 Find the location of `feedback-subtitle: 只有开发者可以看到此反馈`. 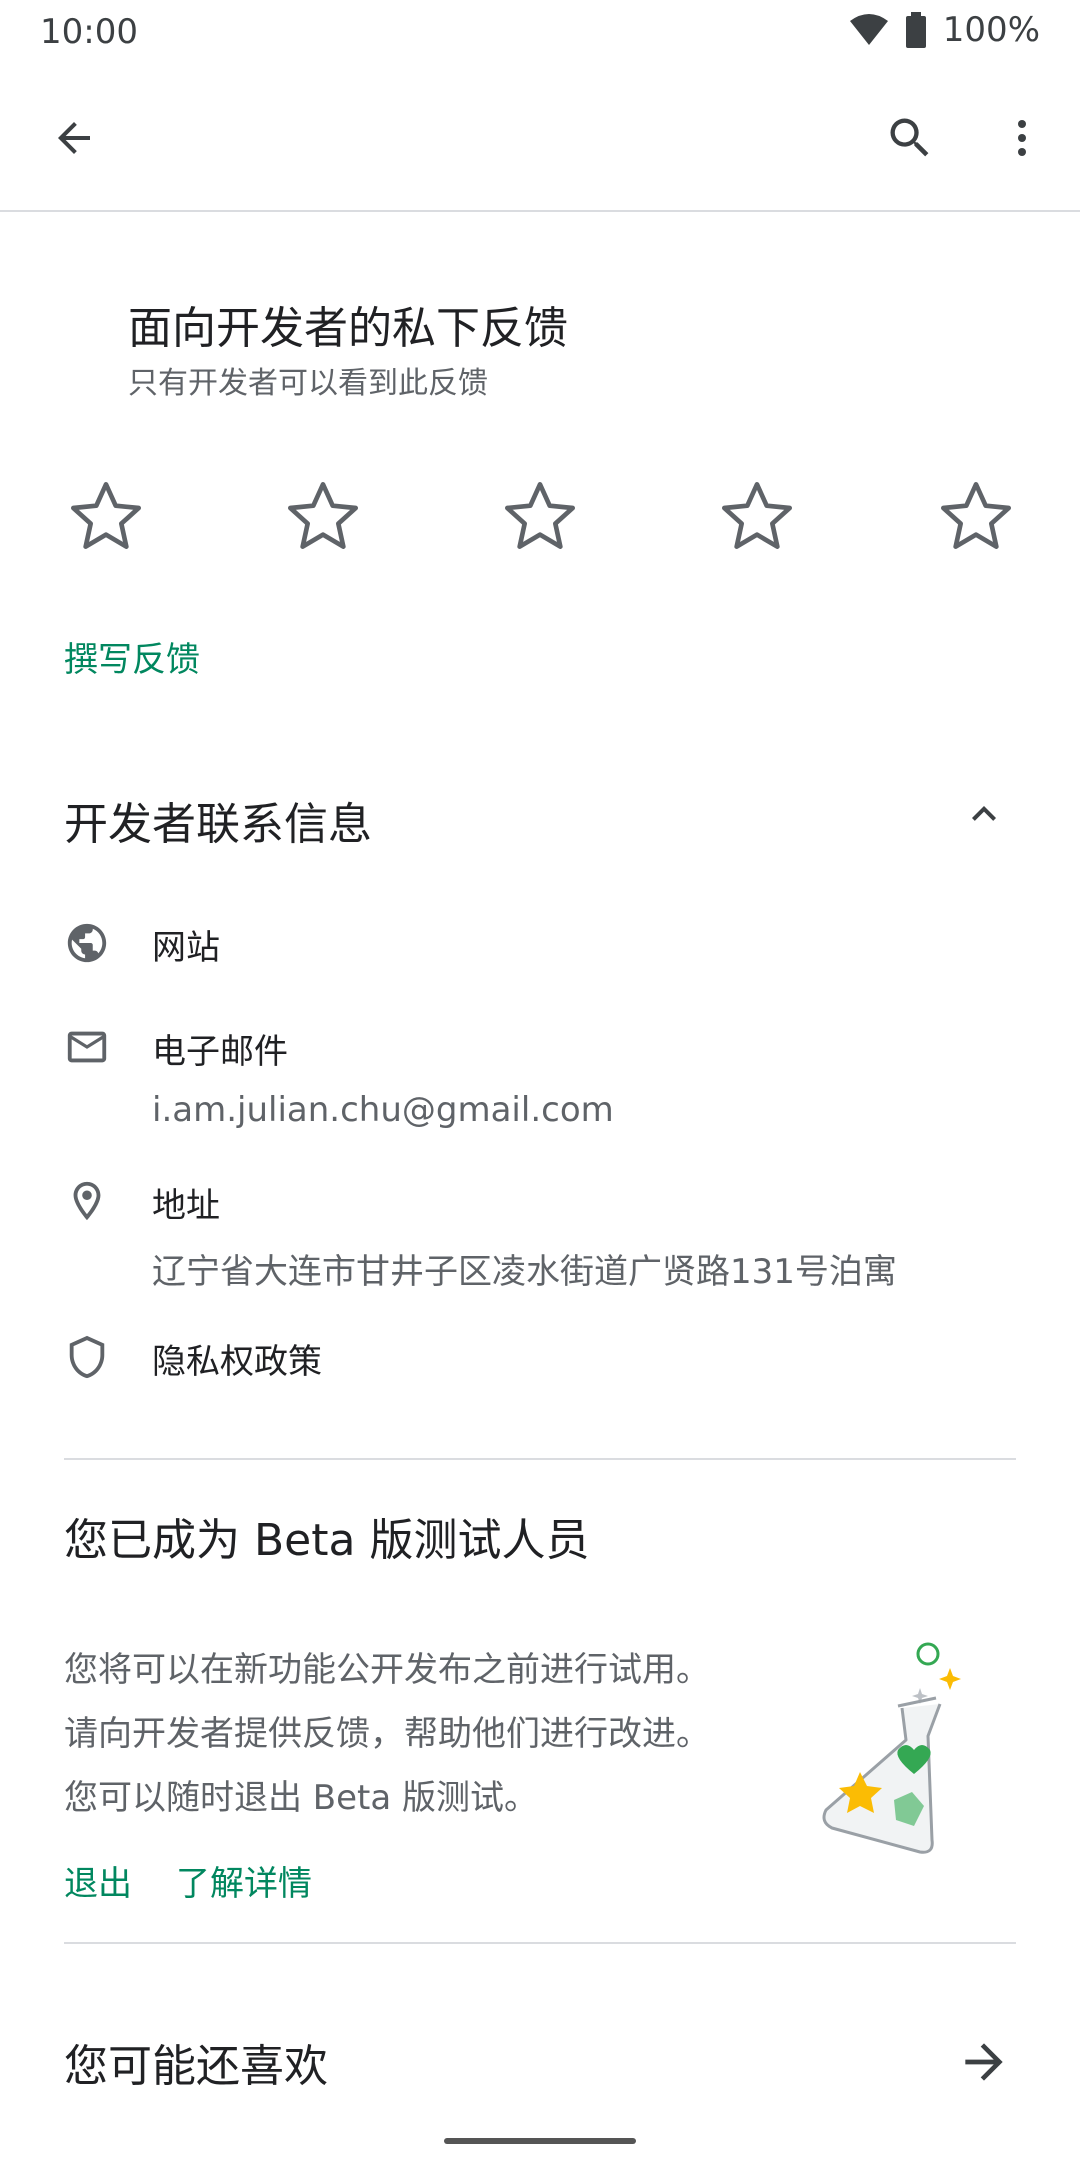

feedback-subtitle: 只有开发者可以看到此反馈 is located at coordinates (308, 383).